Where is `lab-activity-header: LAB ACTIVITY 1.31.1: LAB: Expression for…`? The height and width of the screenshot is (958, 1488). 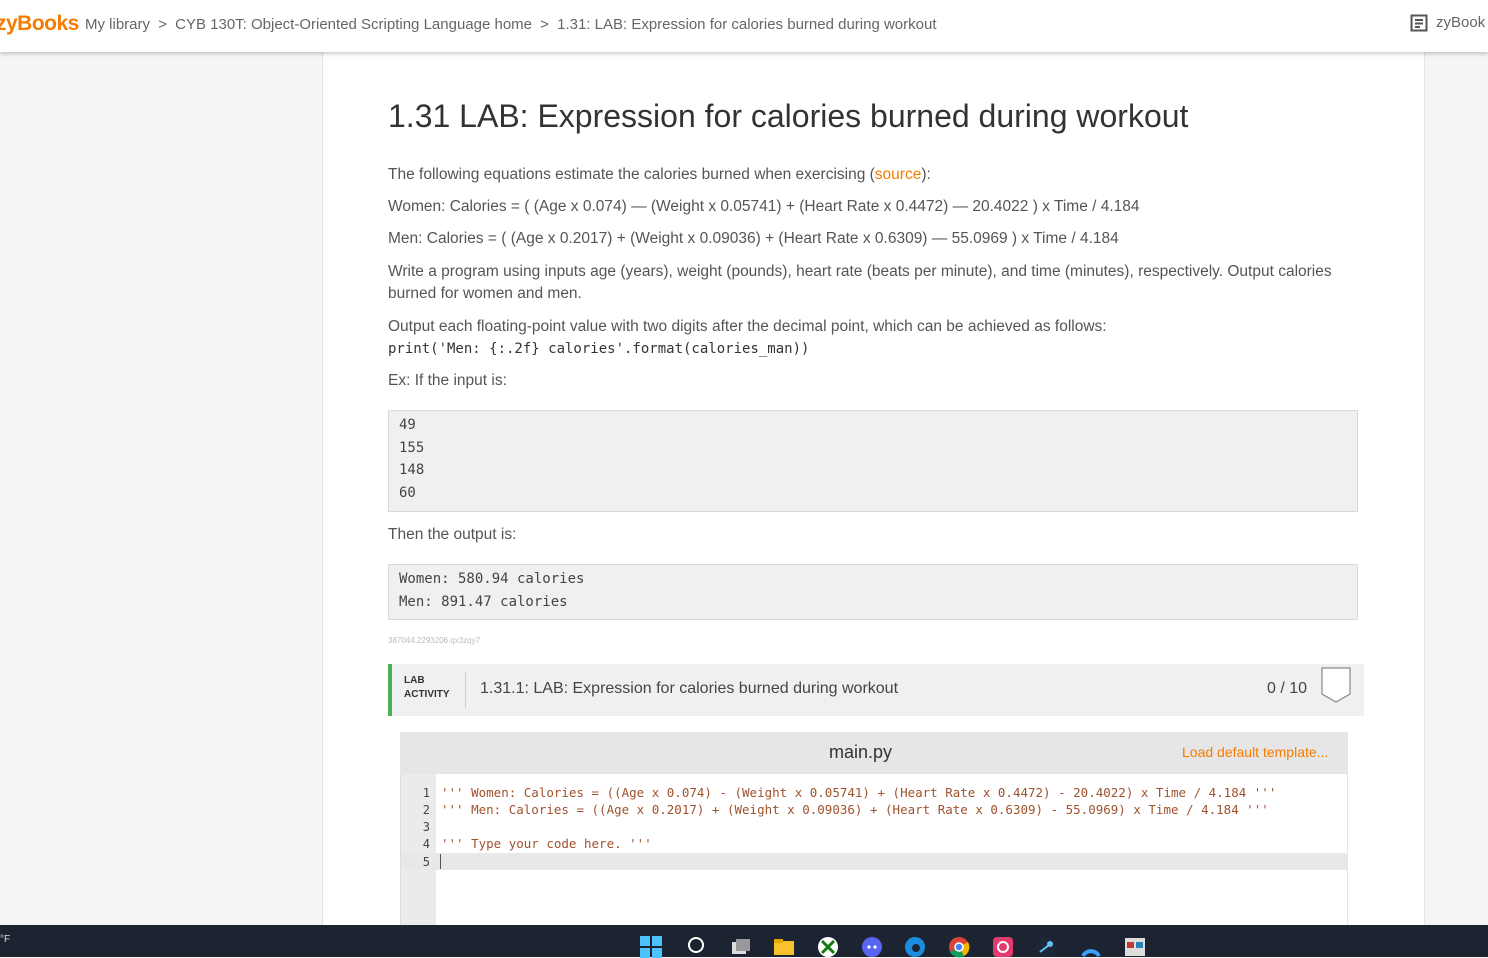 lab-activity-header: LAB ACTIVITY 1.31.1: LAB: Expression for… is located at coordinates (876, 690).